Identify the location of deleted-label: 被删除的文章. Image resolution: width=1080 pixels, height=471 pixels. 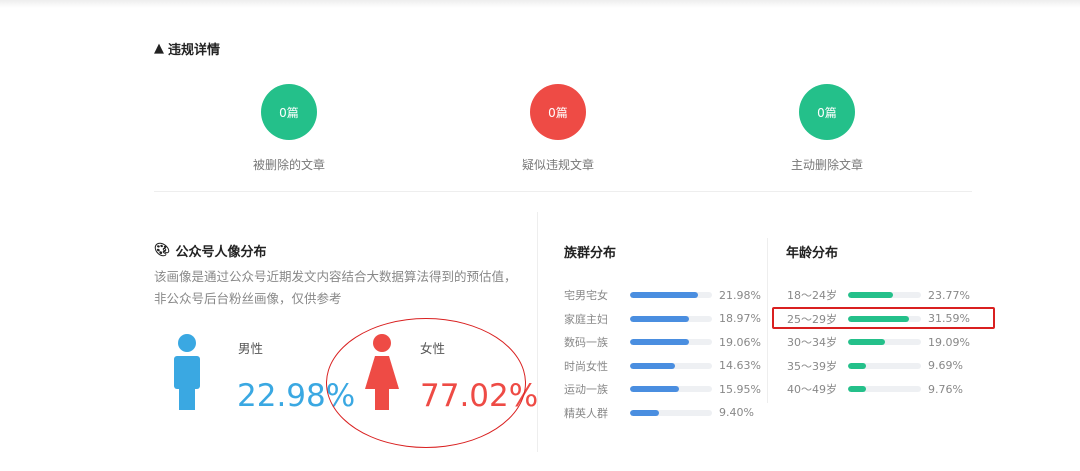
(288, 165).